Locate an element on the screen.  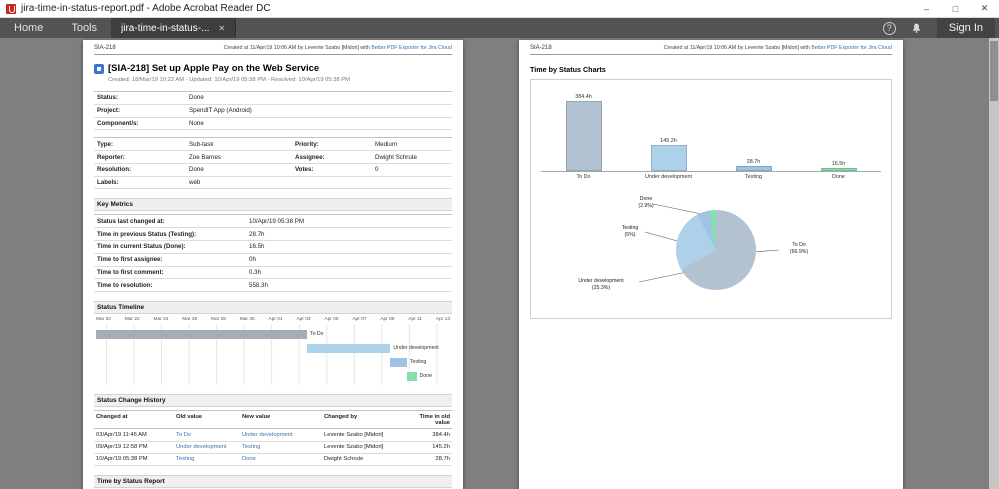
pie-label-pct: (66.9%) is located at coordinates (799, 251).